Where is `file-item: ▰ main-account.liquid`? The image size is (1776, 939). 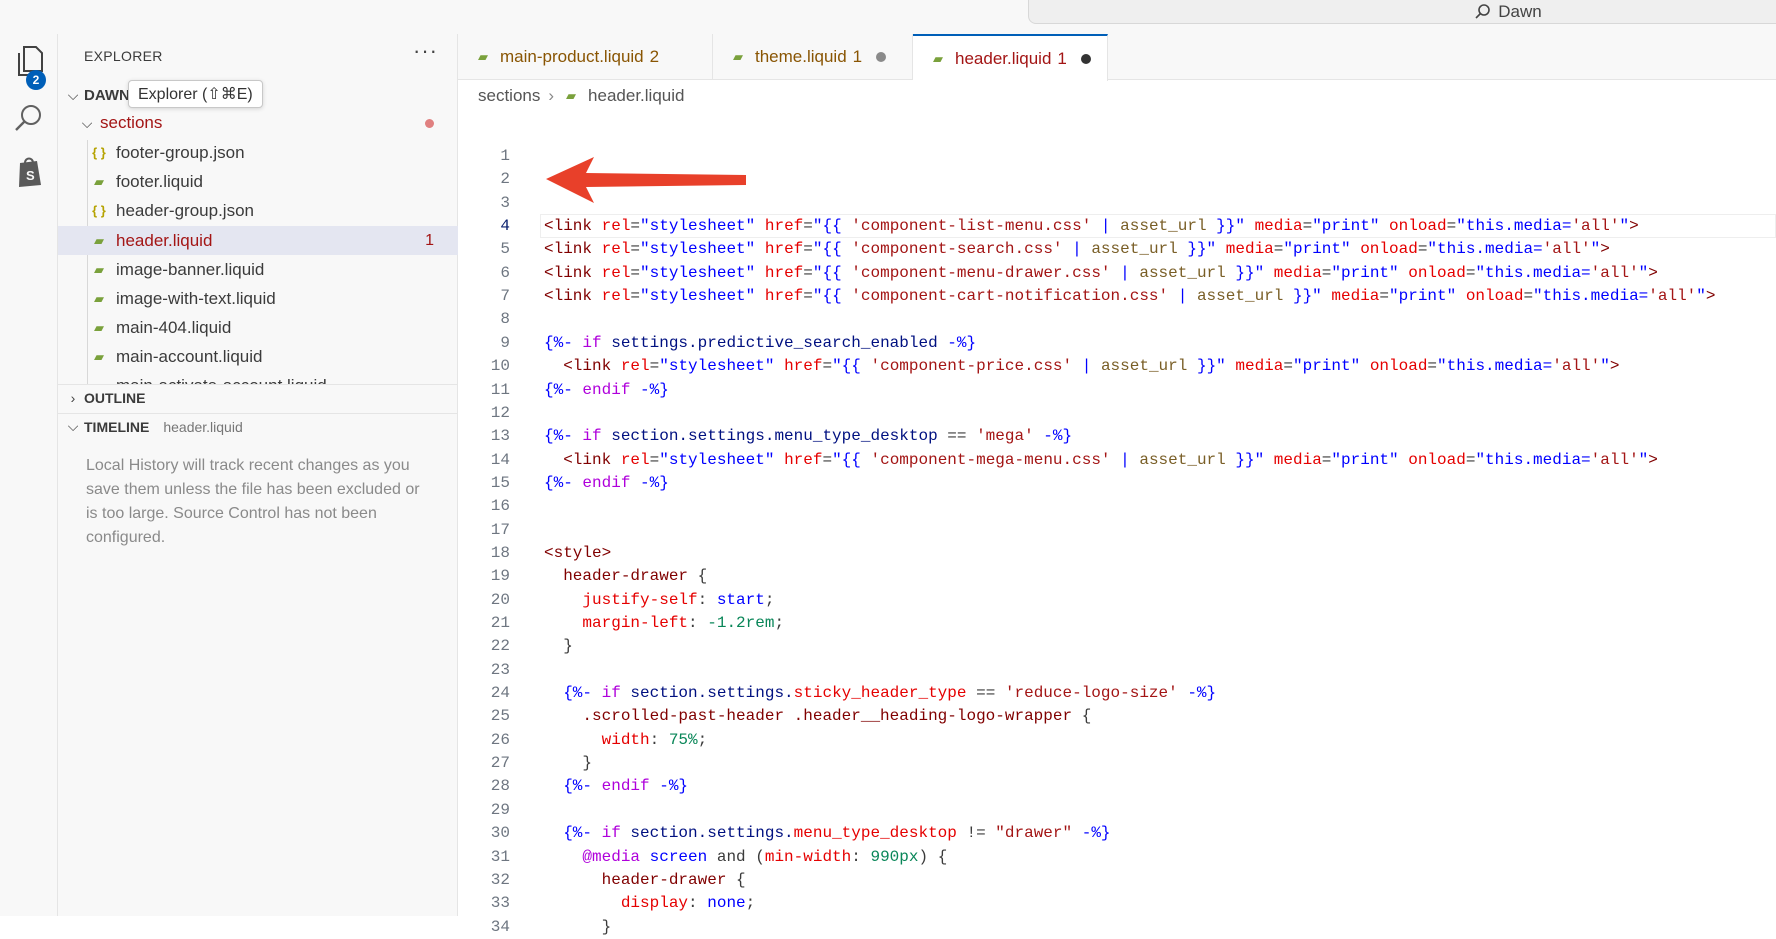 file-item: ▰ main-account.liquid is located at coordinates (258, 356).